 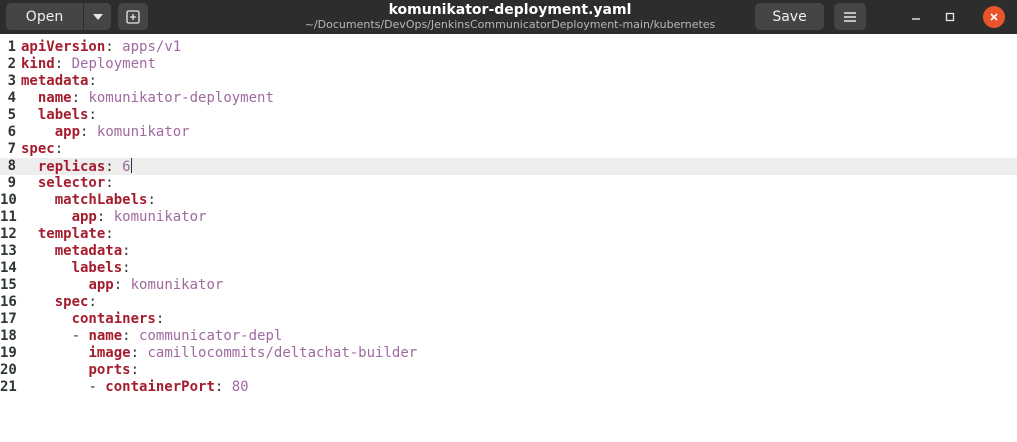 I want to click on minimize-button, so click(x=916, y=17).